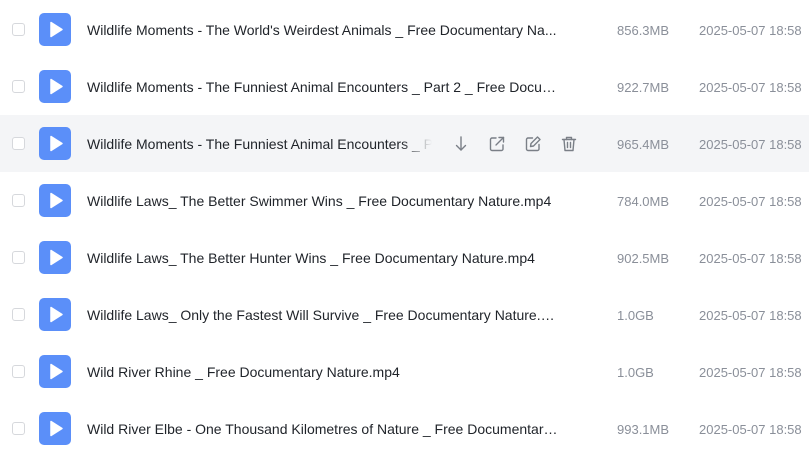 The width and height of the screenshot is (809, 467). What do you see at coordinates (461, 144) in the screenshot?
I see `download-icon` at bounding box center [461, 144].